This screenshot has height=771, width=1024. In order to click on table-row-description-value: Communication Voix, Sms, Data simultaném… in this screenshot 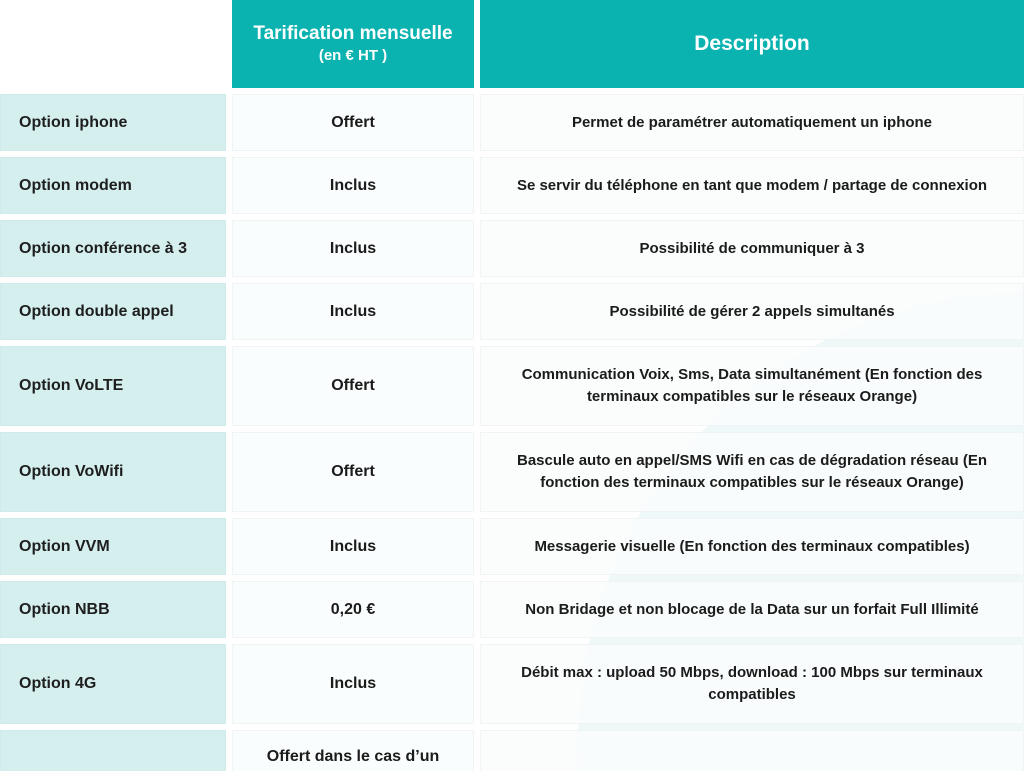, I will do `click(752, 386)`.